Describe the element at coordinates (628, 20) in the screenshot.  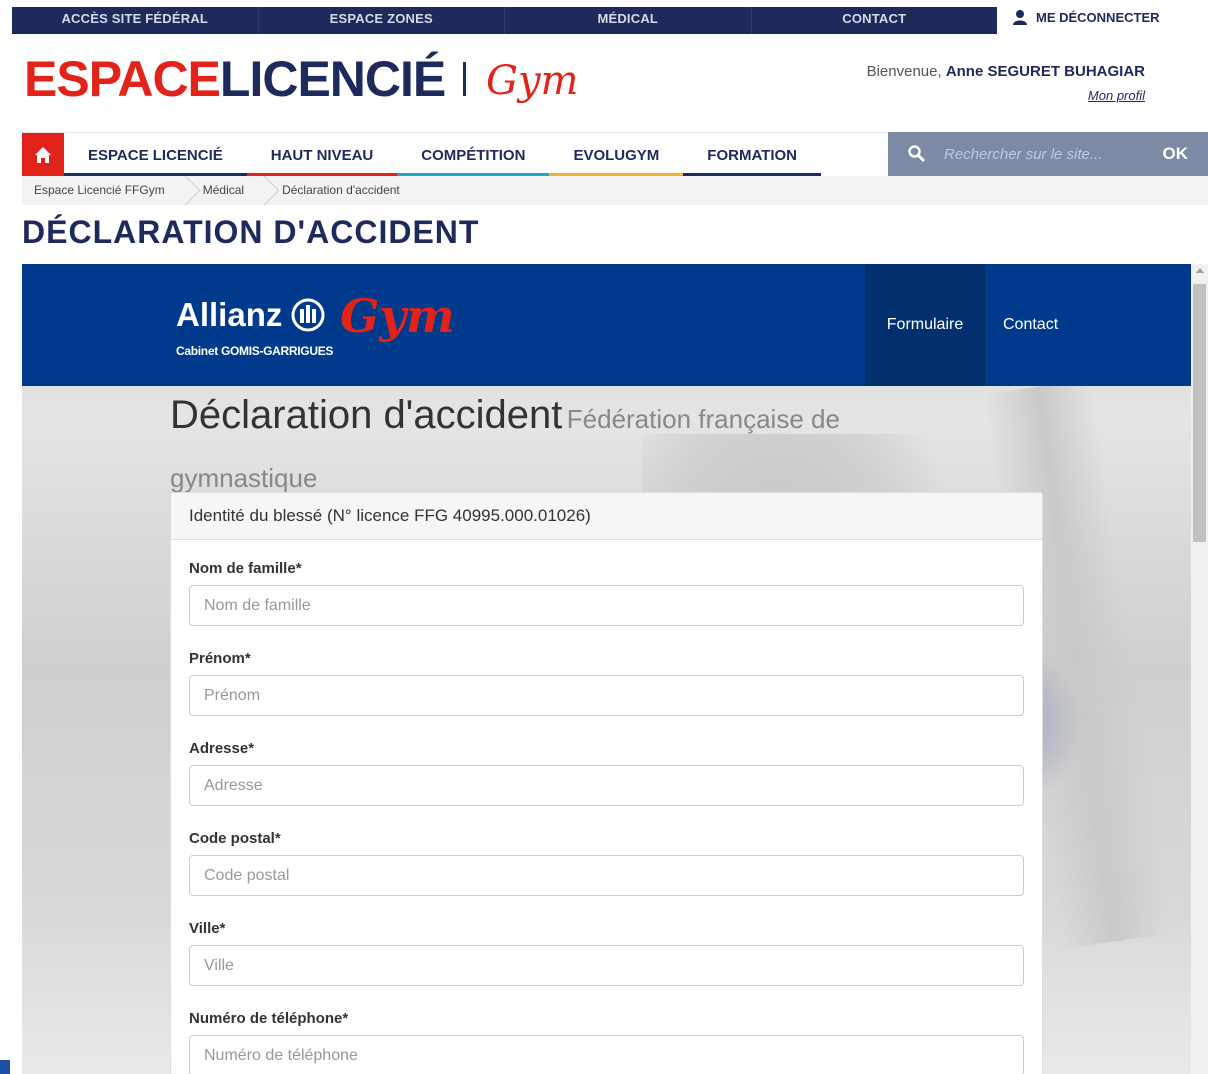
I see `topbar-link-medical: MÉDICAL` at that location.